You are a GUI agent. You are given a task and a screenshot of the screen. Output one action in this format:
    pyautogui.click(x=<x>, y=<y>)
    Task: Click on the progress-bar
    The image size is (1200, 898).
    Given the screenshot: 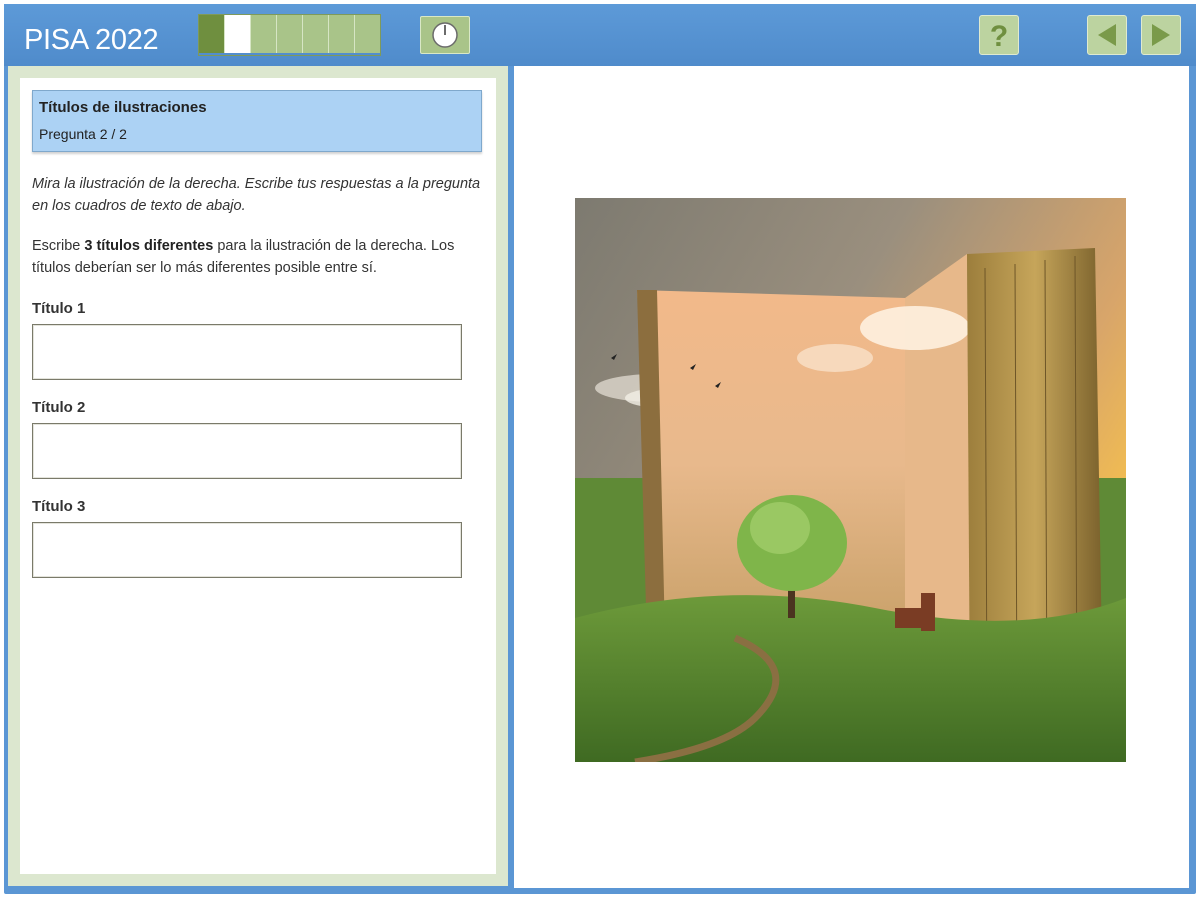 What is the action you would take?
    pyautogui.click(x=289, y=35)
    